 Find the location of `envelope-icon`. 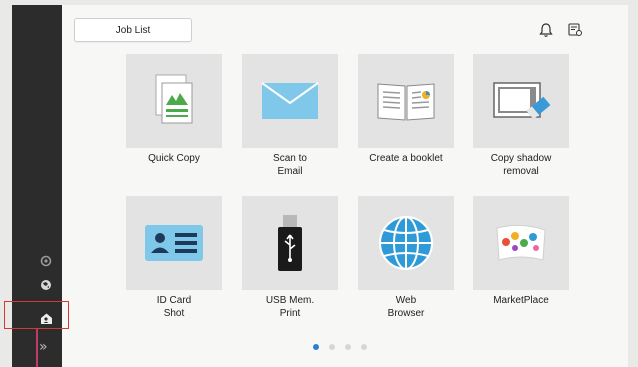

envelope-icon is located at coordinates (290, 101).